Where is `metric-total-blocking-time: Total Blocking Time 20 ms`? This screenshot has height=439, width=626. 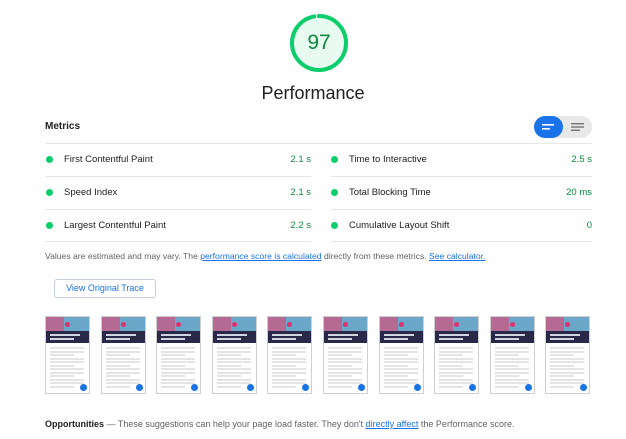 metric-total-blocking-time: Total Blocking Time 20 ms is located at coordinates (461, 193).